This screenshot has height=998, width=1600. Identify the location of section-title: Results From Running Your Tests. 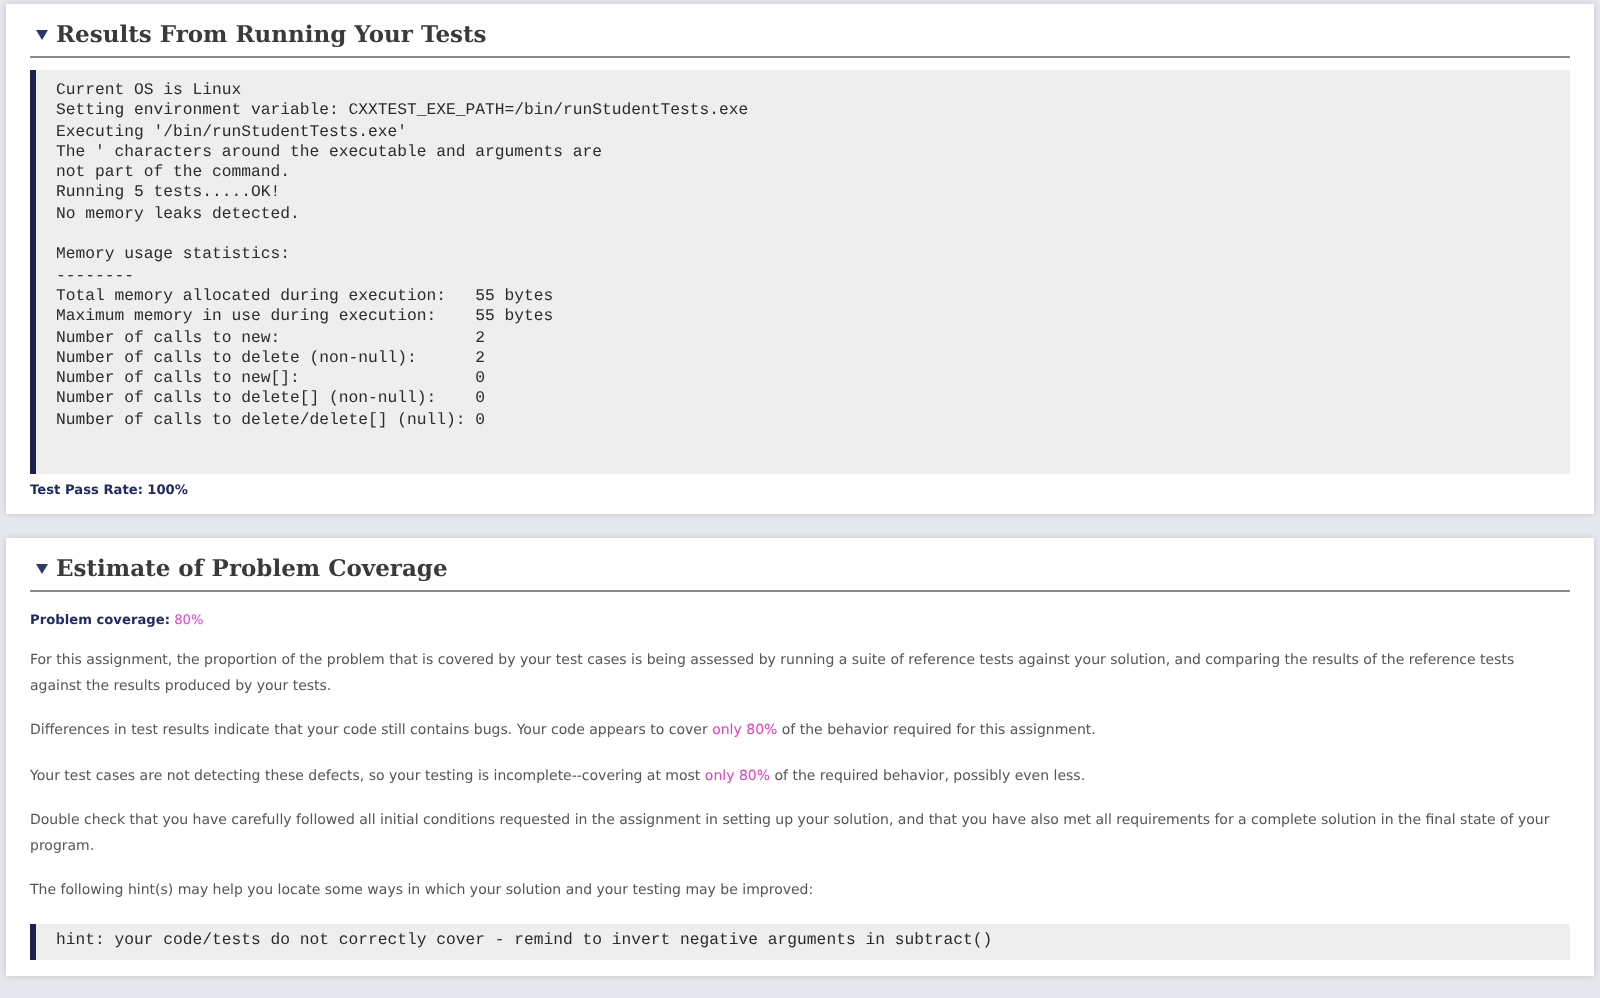
(271, 34).